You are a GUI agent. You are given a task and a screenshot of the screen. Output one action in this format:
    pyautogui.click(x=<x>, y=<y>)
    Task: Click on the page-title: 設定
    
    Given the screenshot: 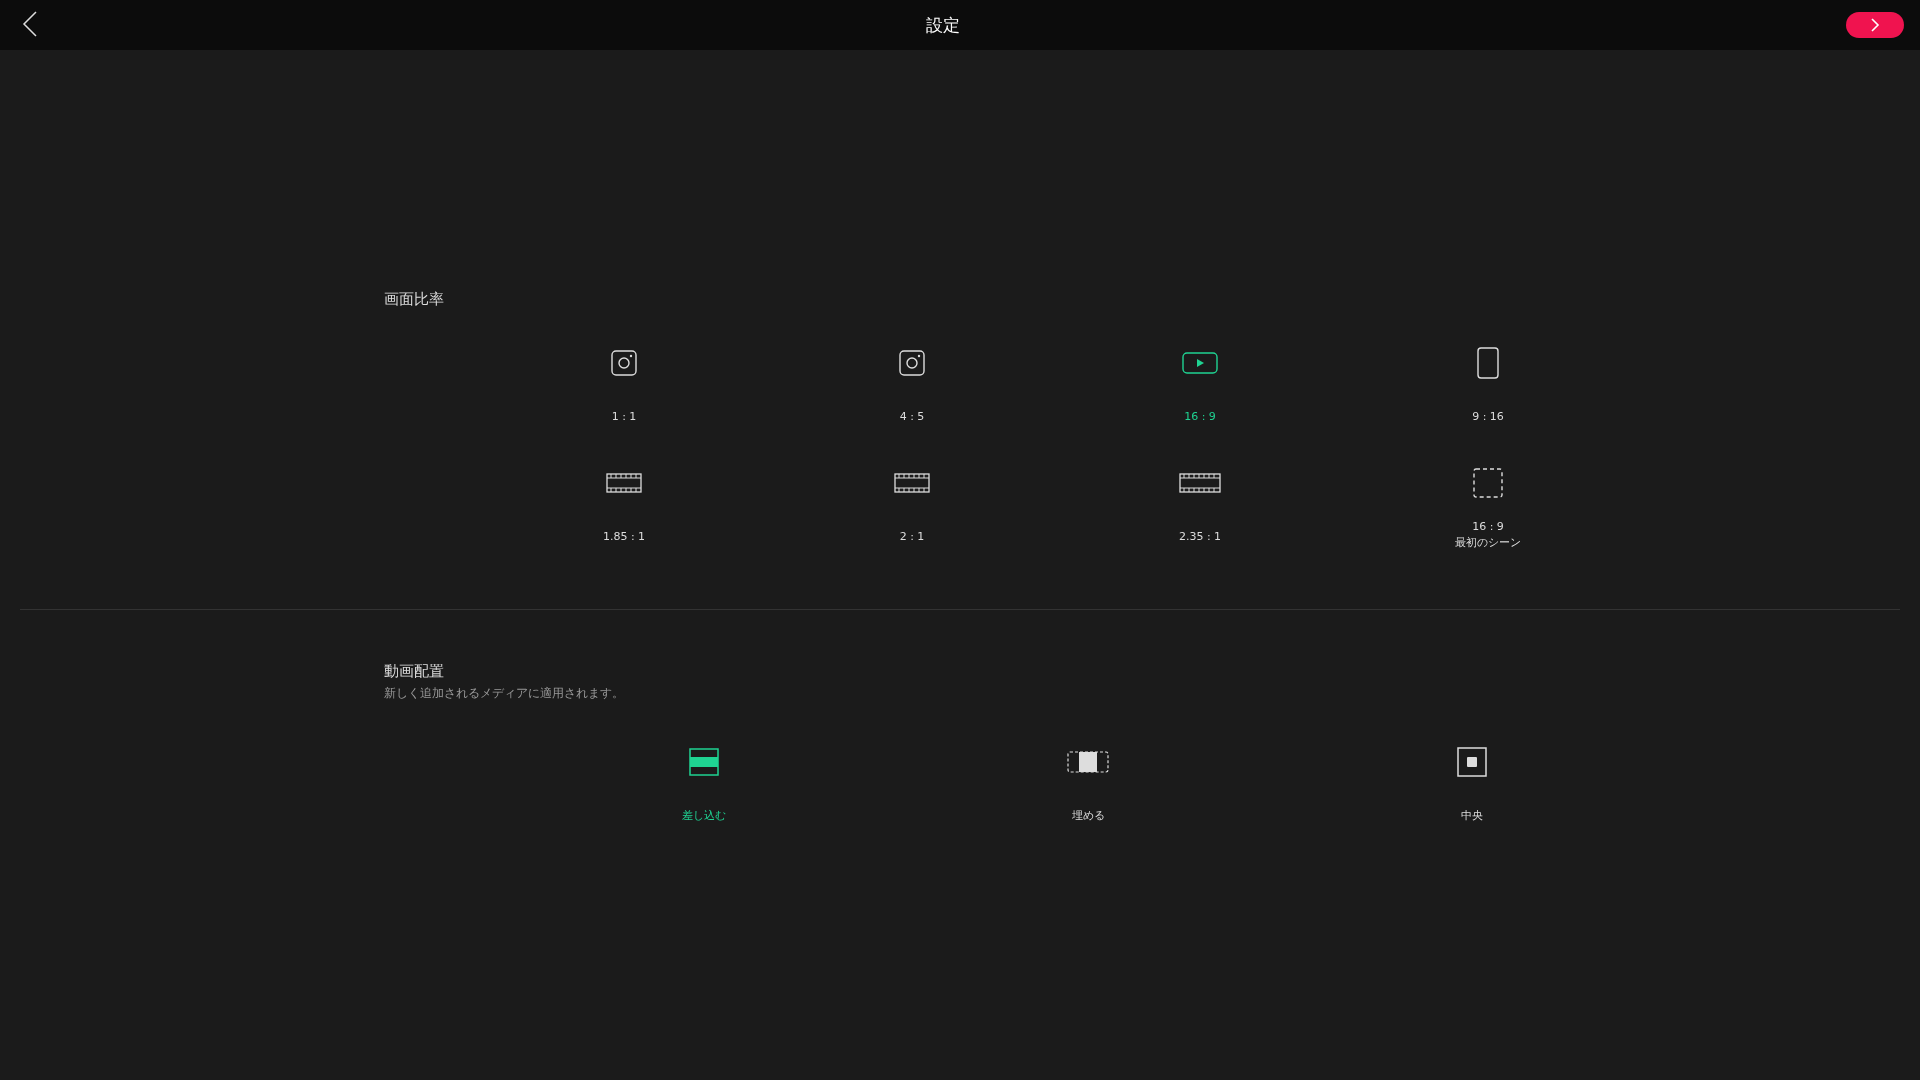 What is the action you would take?
    pyautogui.click(x=943, y=25)
    